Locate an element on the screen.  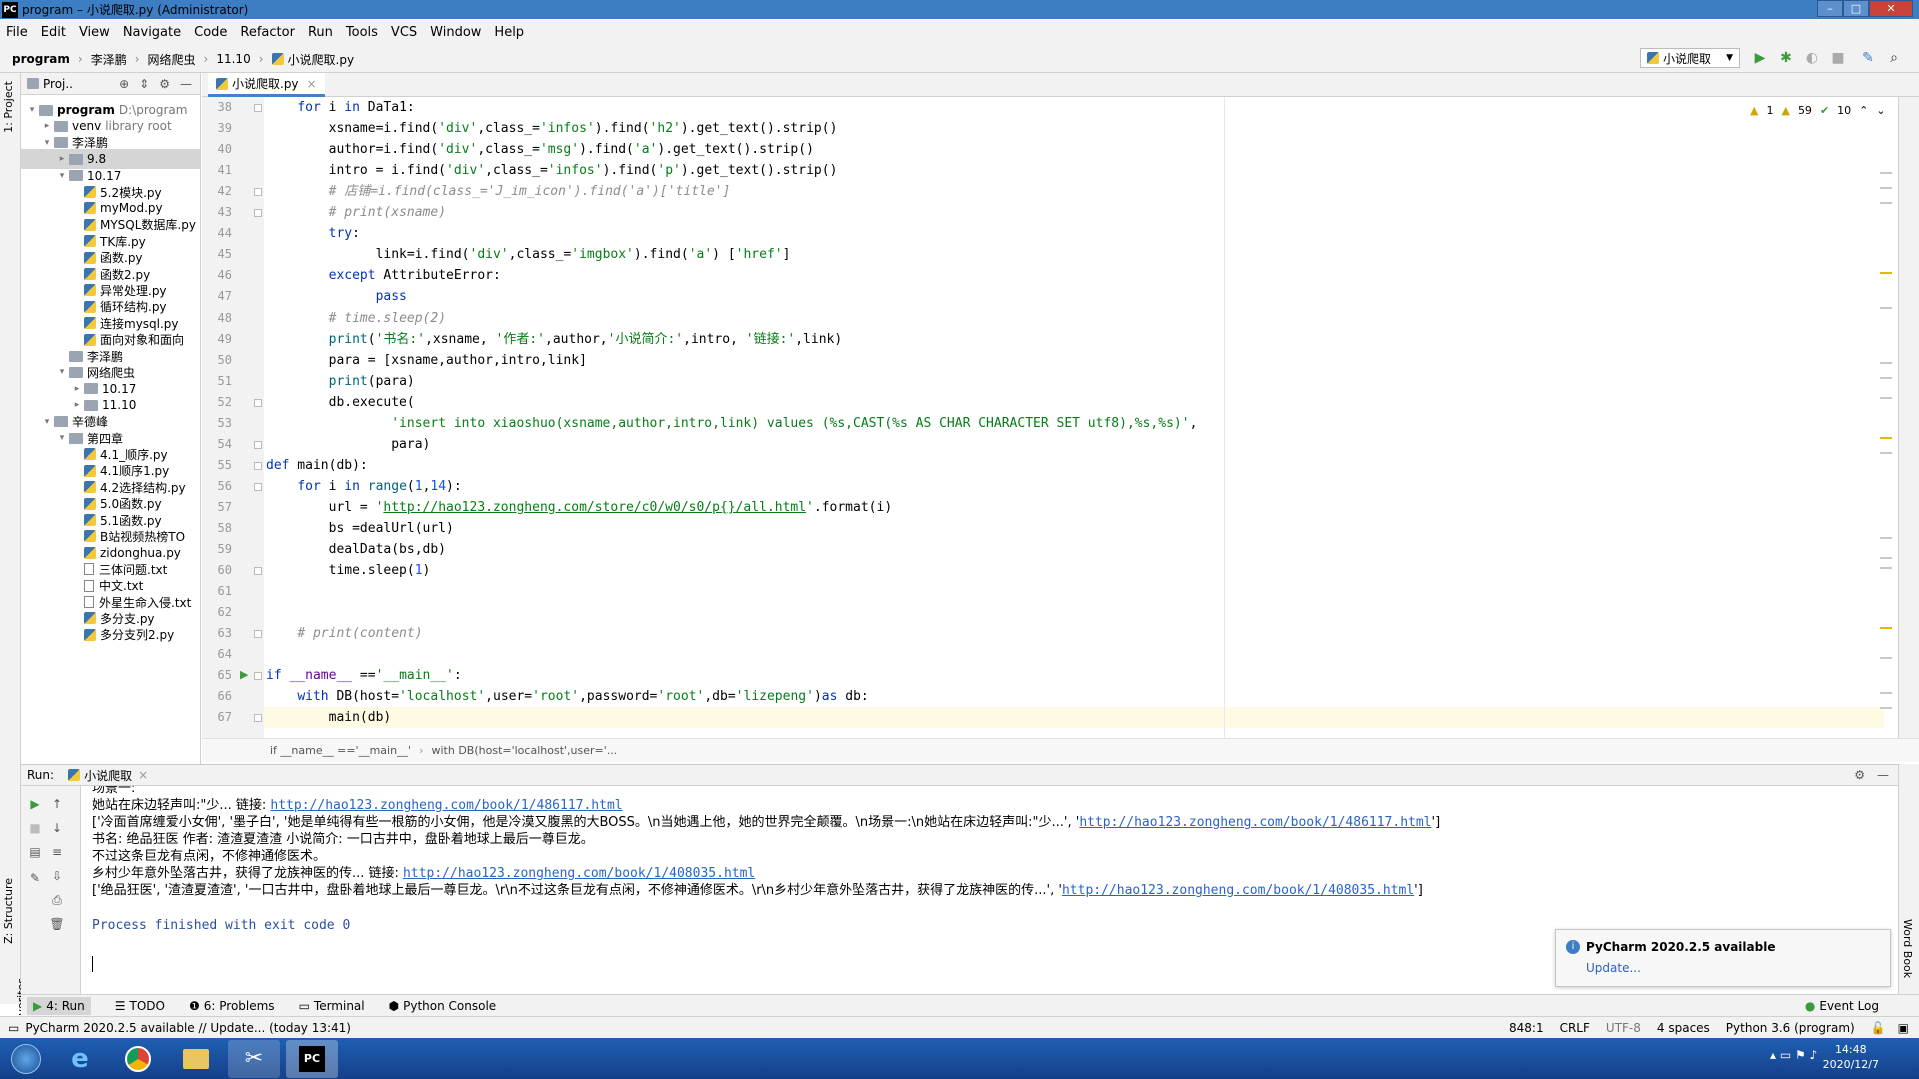
indent-setting: 4 spaces is located at coordinates (1683, 1028).